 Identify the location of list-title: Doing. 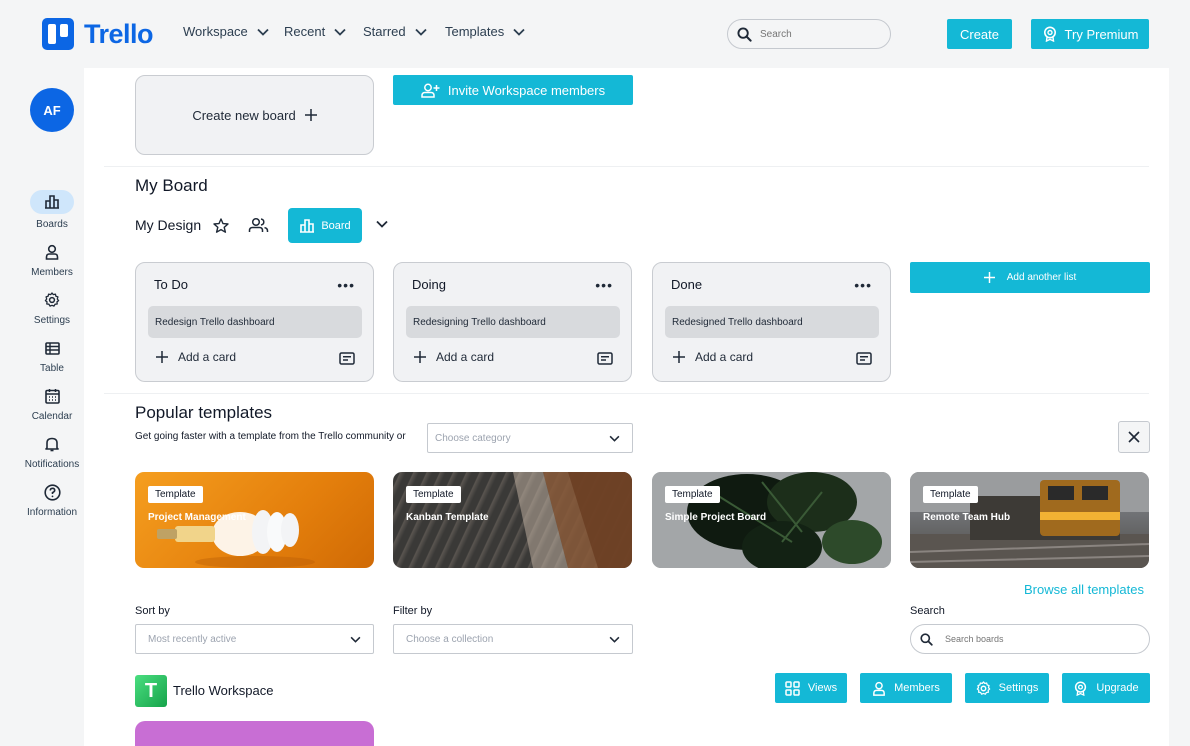
(429, 284).